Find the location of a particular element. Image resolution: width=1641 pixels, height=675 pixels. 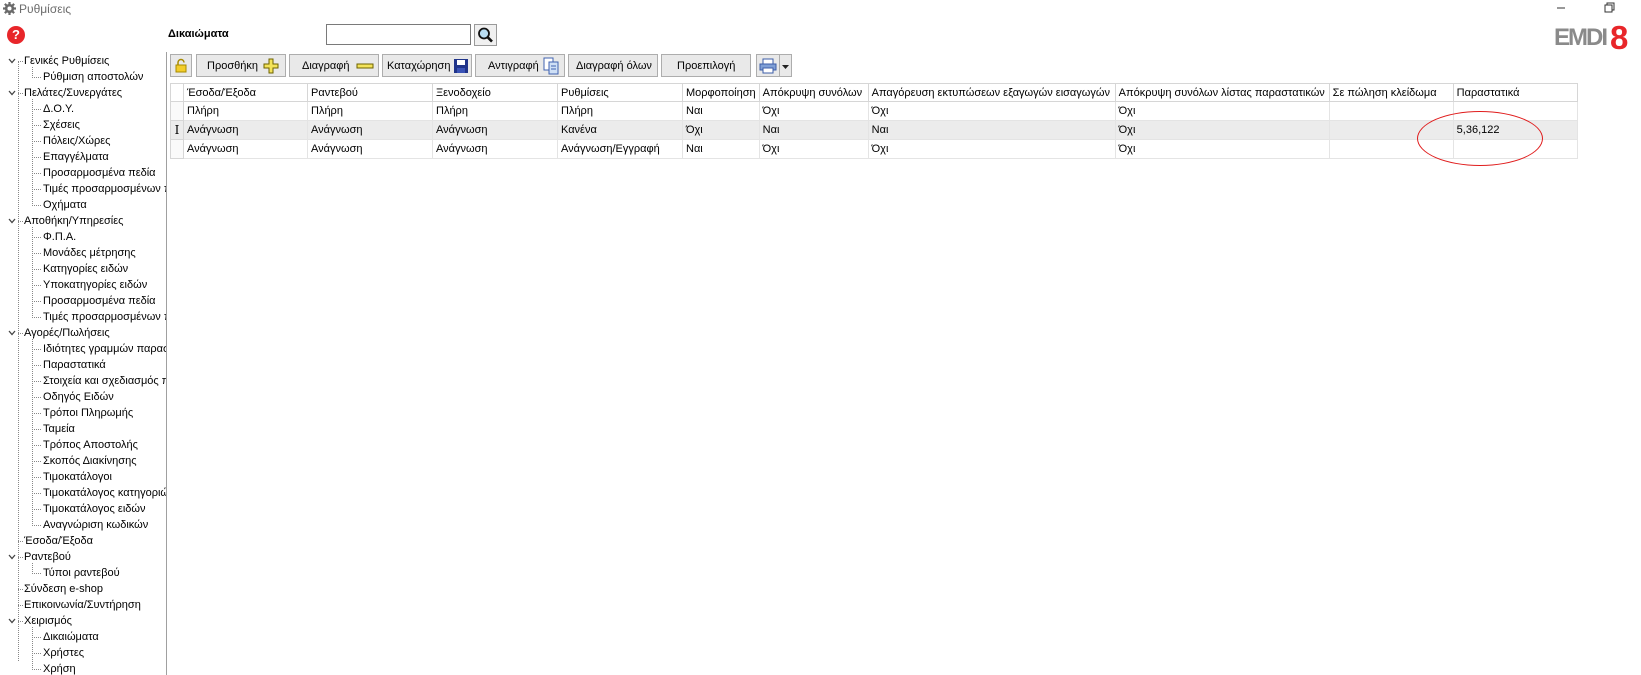

table-row: Πλήρη Πλήρη Πλήρη Πλήρη Ναι Όχι Όχι Όχι is located at coordinates (874, 111).